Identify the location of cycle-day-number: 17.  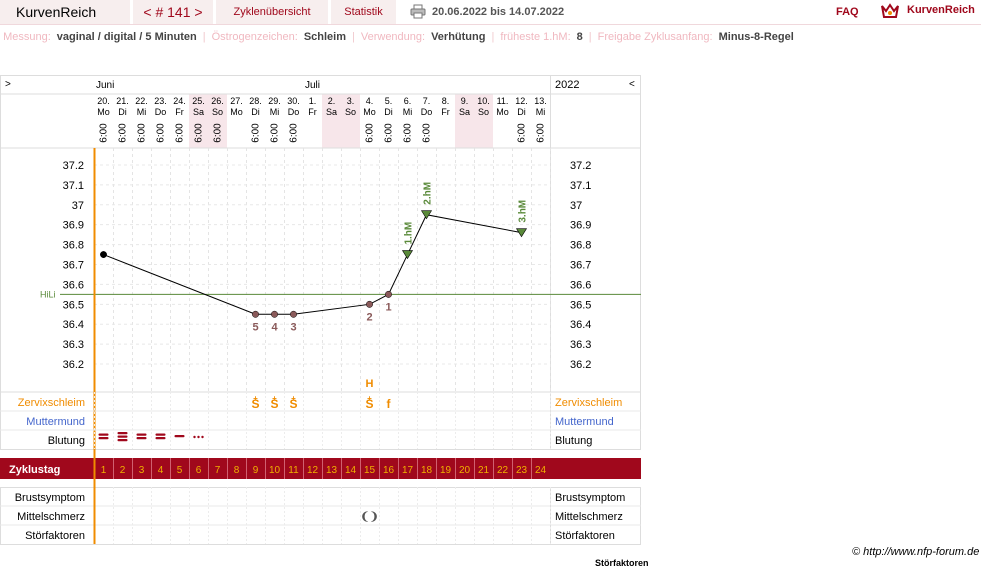
(408, 470).